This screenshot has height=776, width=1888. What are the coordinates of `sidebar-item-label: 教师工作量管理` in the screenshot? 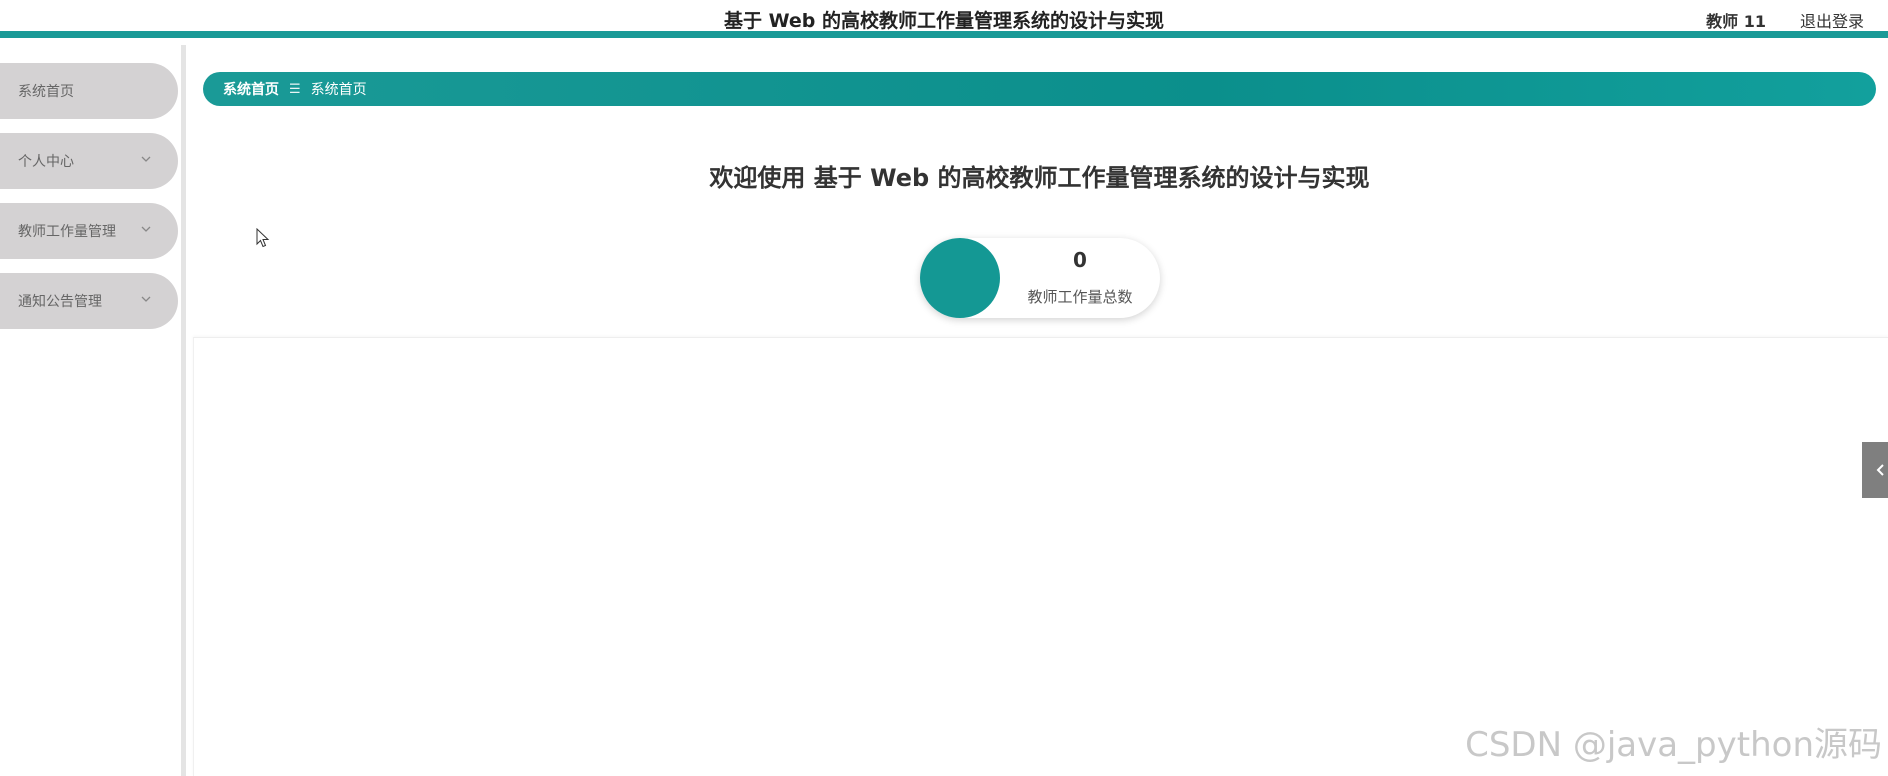 It's located at (67, 232).